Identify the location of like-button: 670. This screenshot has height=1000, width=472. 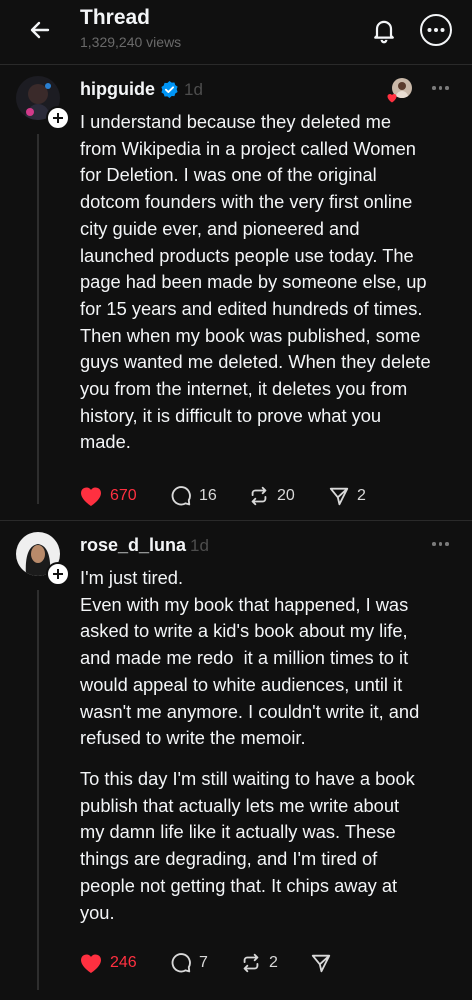
(108, 496).